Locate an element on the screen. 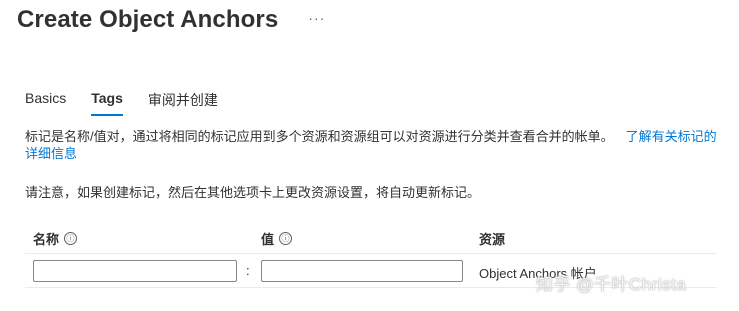  column-name-label: 名称 is located at coordinates (46, 239).